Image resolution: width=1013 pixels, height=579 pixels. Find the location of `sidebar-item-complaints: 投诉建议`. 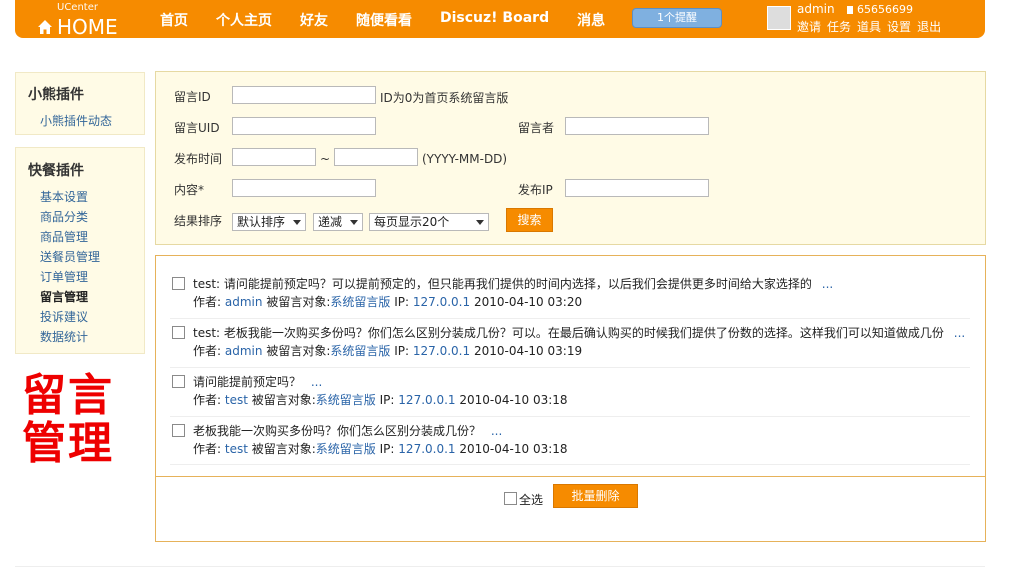

sidebar-item-complaints: 投诉建议 is located at coordinates (80, 317).